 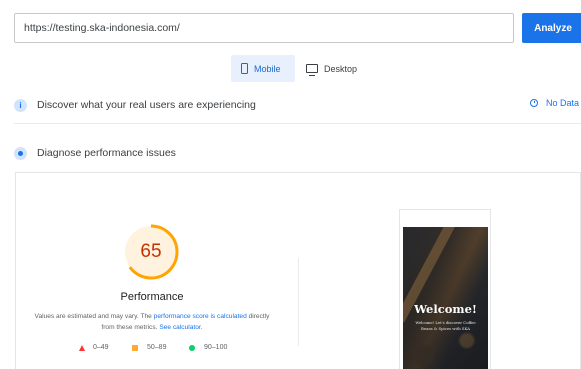 I want to click on fail-triangle-icon, so click(x=82, y=347).